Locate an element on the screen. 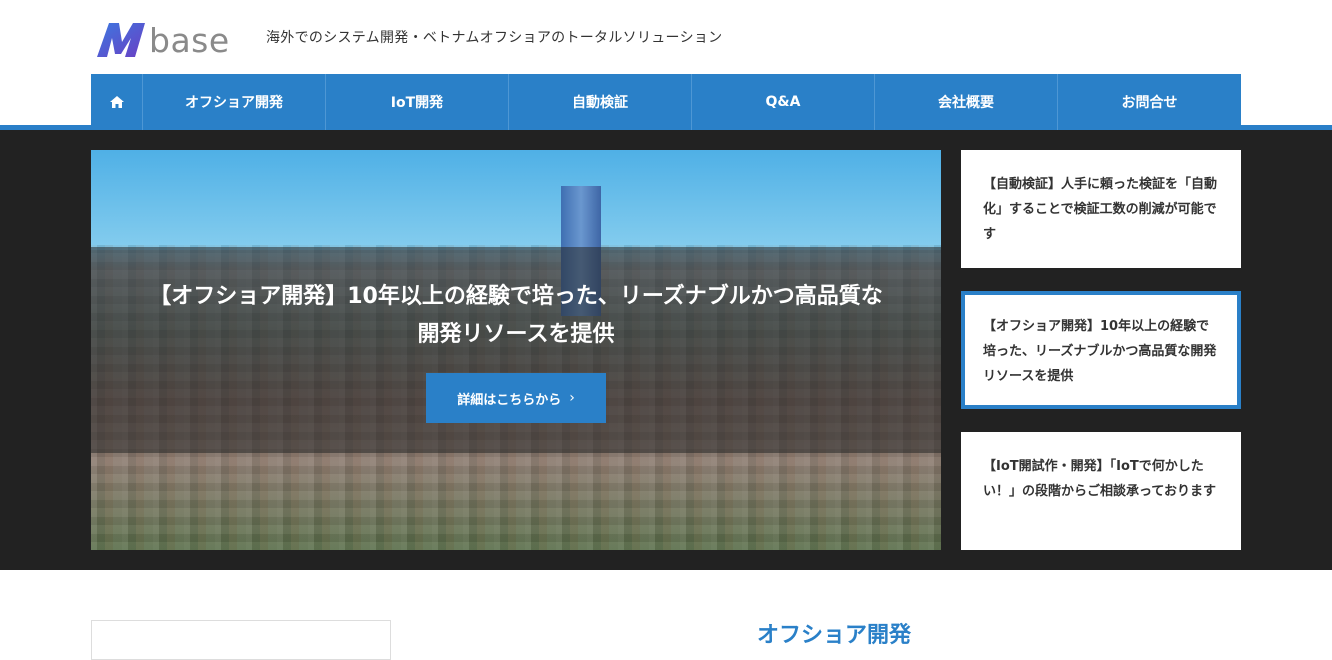 The image size is (1332, 660). nav-item-qa: Q&A is located at coordinates (783, 102).